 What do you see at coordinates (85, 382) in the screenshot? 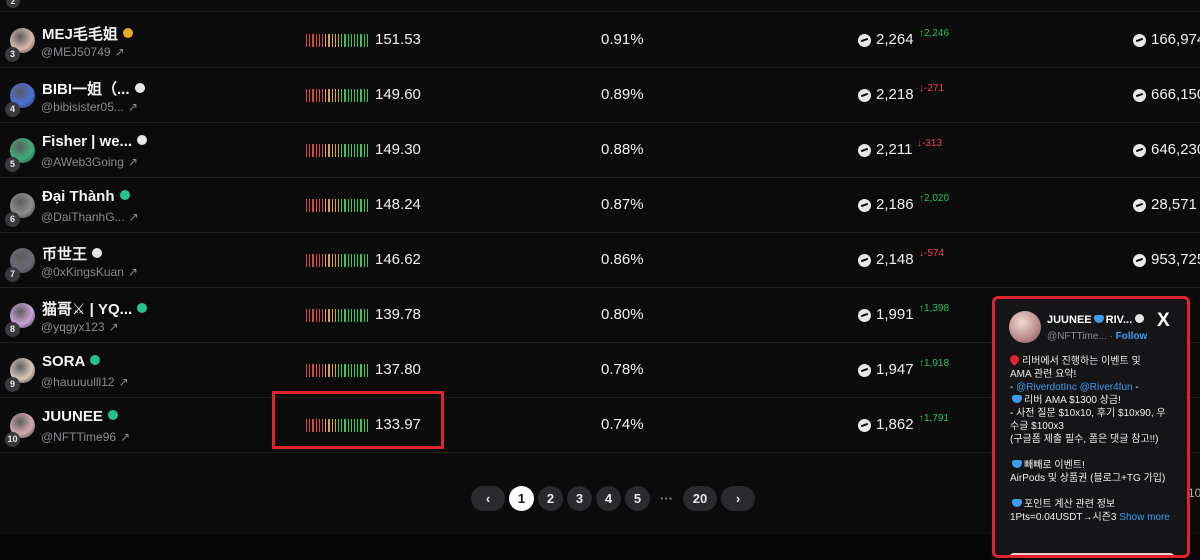
I see `user-handle: @hauuuulll12 ↗` at bounding box center [85, 382].